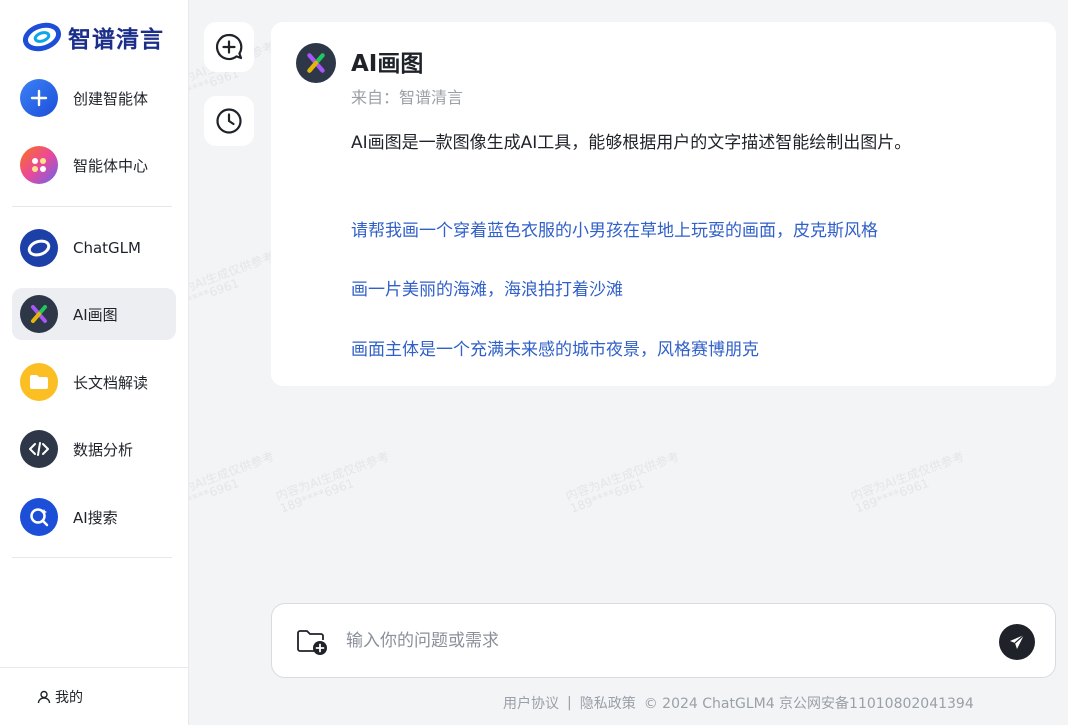  Describe the element at coordinates (387, 64) in the screenshot. I see `agent-title: AI画图` at that location.